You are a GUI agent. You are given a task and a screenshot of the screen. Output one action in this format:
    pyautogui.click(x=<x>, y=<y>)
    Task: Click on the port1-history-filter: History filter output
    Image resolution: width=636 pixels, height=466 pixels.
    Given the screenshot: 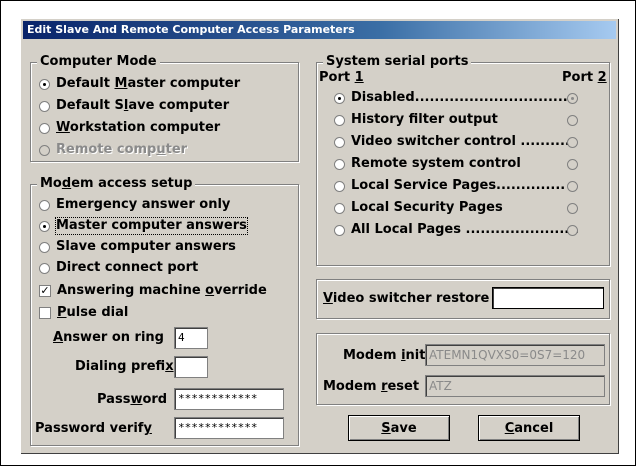 What is the action you would take?
    pyautogui.click(x=416, y=120)
    